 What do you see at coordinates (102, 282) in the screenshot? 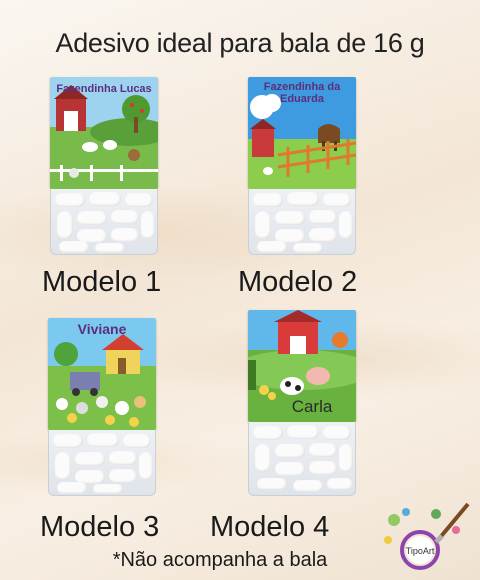
I see `model-1-label: Modelo 1` at bounding box center [102, 282].